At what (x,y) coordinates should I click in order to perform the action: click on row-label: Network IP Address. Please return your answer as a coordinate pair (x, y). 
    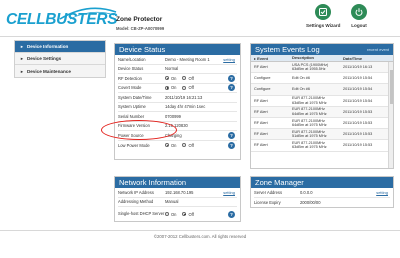
    Looking at the image, I should click on (136, 192).